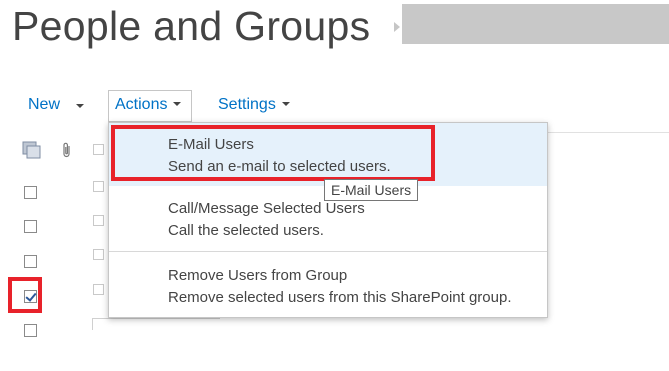 Image resolution: width=669 pixels, height=371 pixels. Describe the element at coordinates (98, 149) in the screenshot. I see `select-all-checkbox` at that location.